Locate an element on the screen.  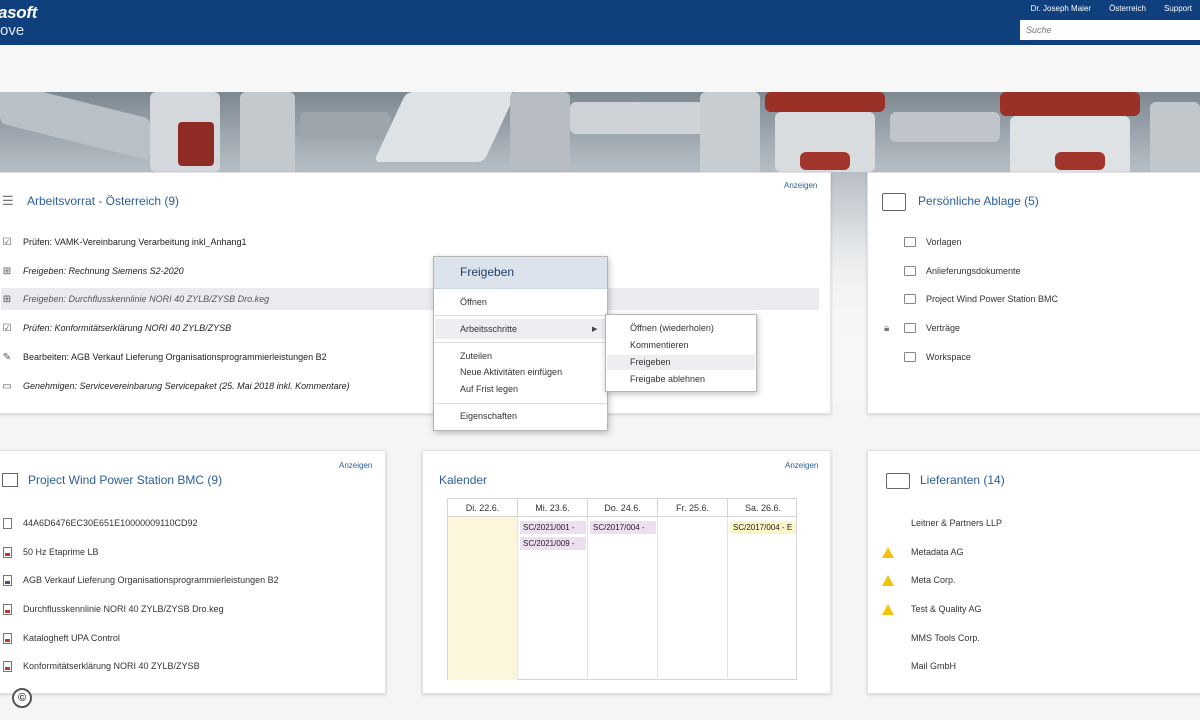
menu-item-steps: Arbeitsschritte is located at coordinates (488, 329).